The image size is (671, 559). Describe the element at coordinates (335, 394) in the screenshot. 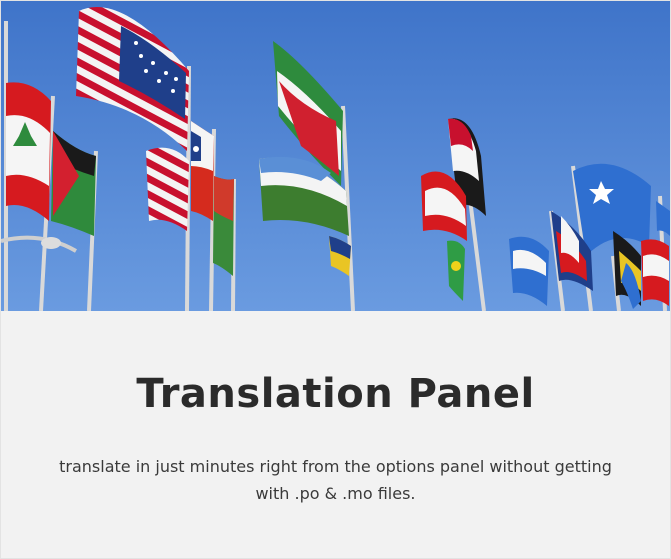

I see `card-title: Translation Panel` at that location.